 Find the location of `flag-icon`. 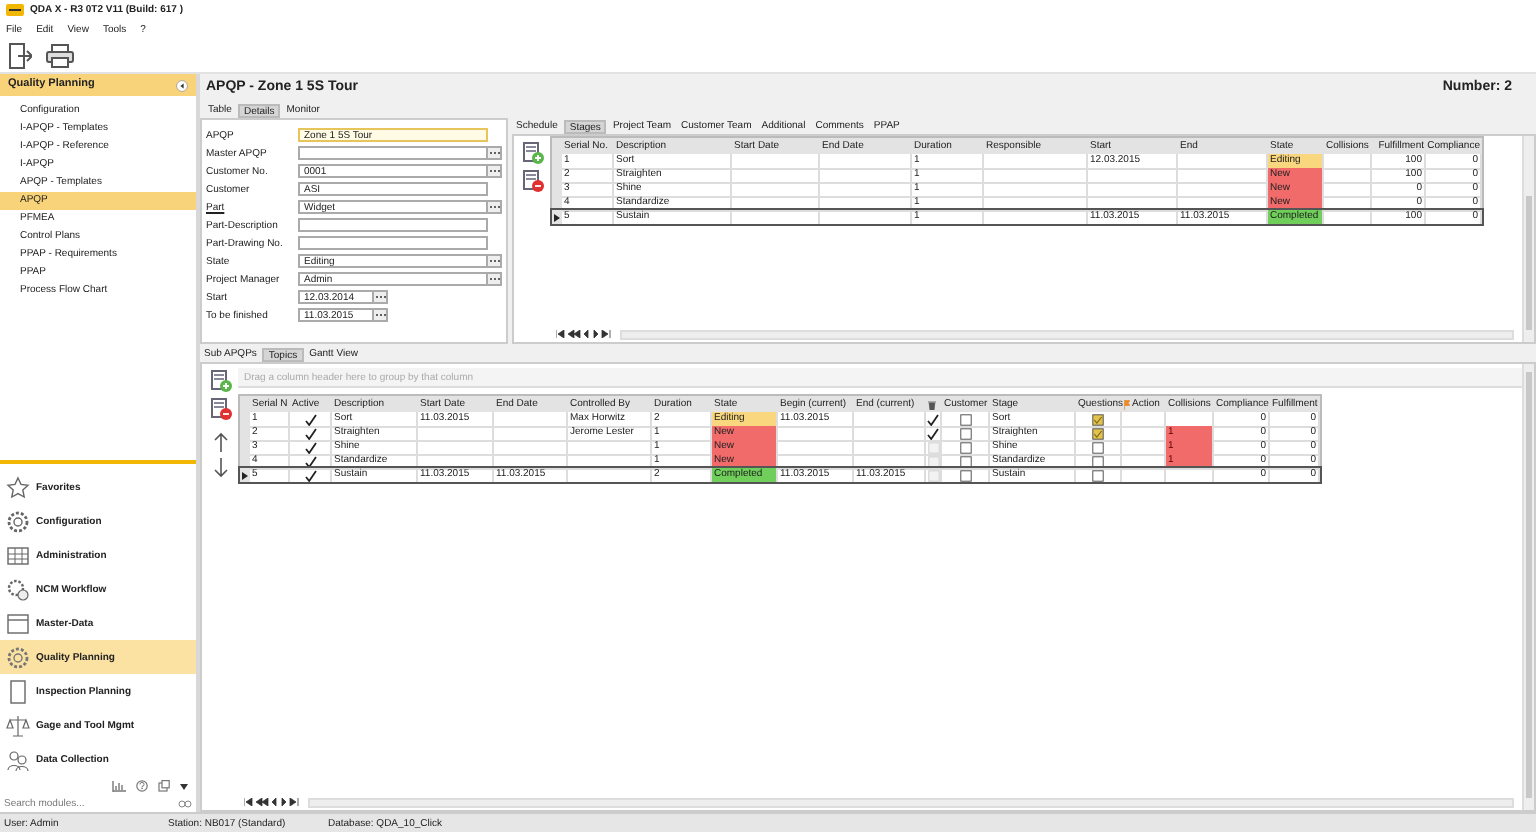

flag-icon is located at coordinates (1127, 404).